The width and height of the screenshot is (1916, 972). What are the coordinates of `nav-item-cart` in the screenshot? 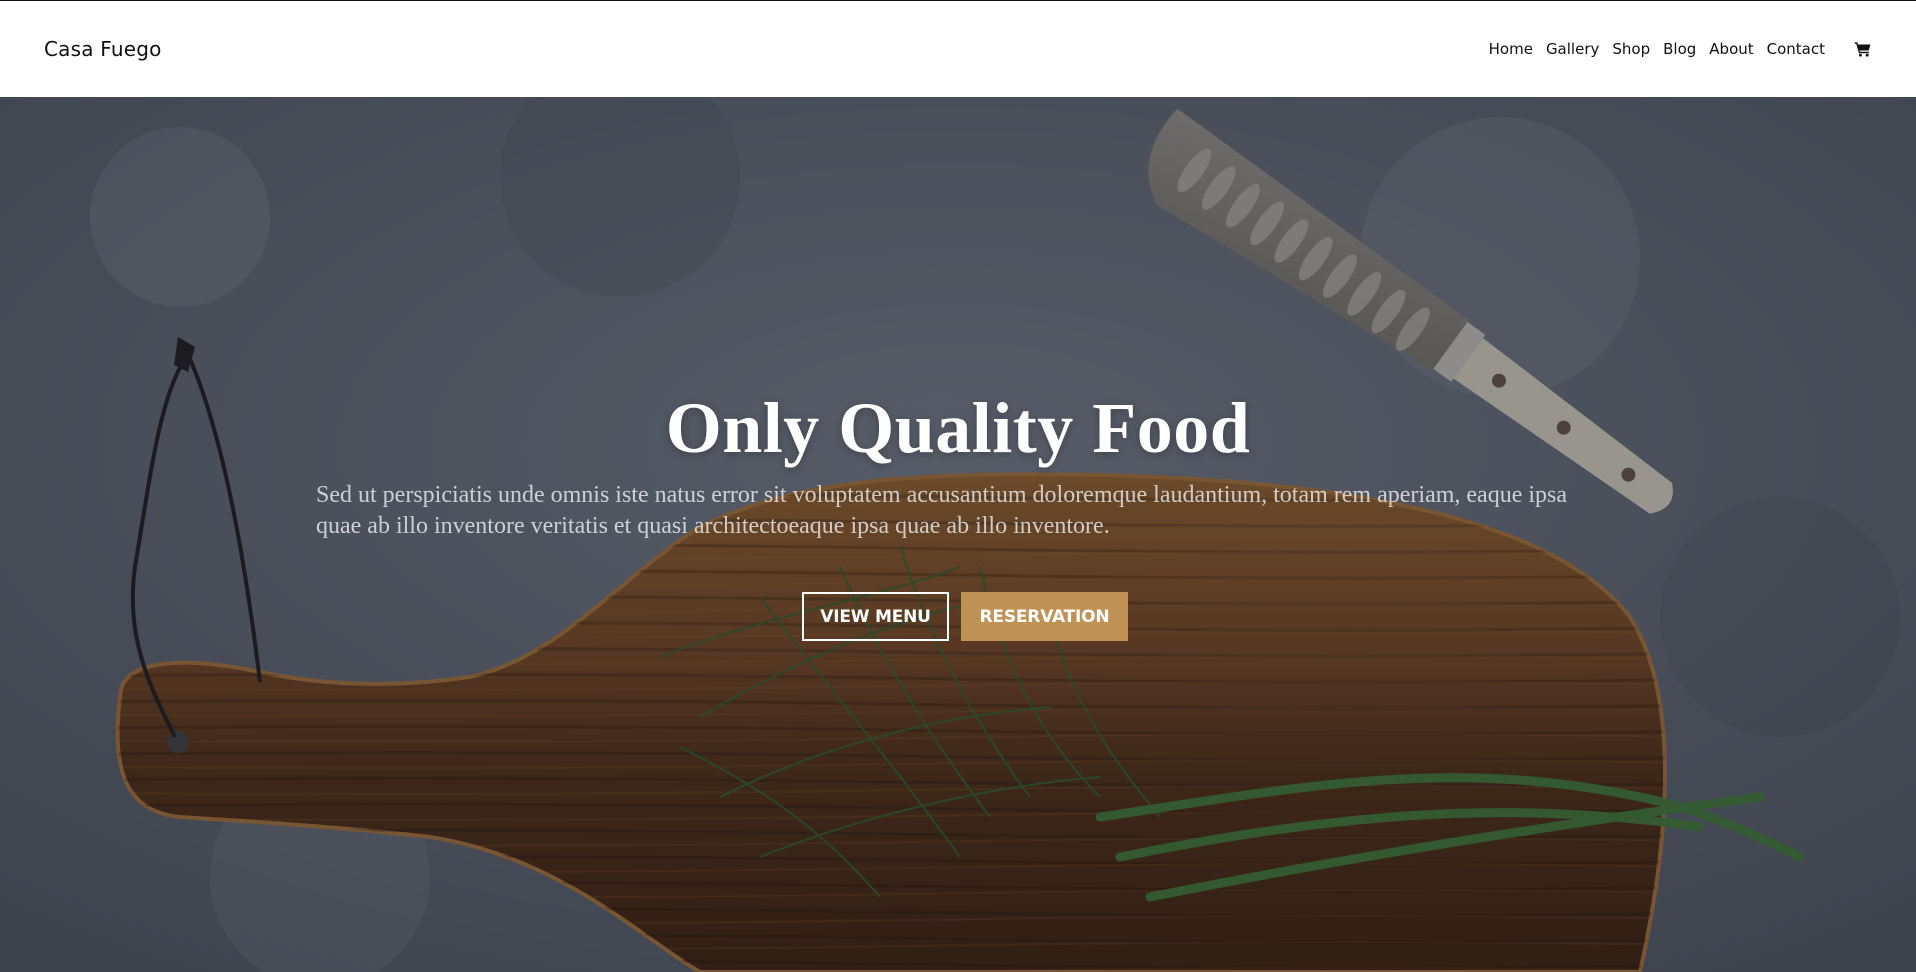 It's located at (1855, 49).